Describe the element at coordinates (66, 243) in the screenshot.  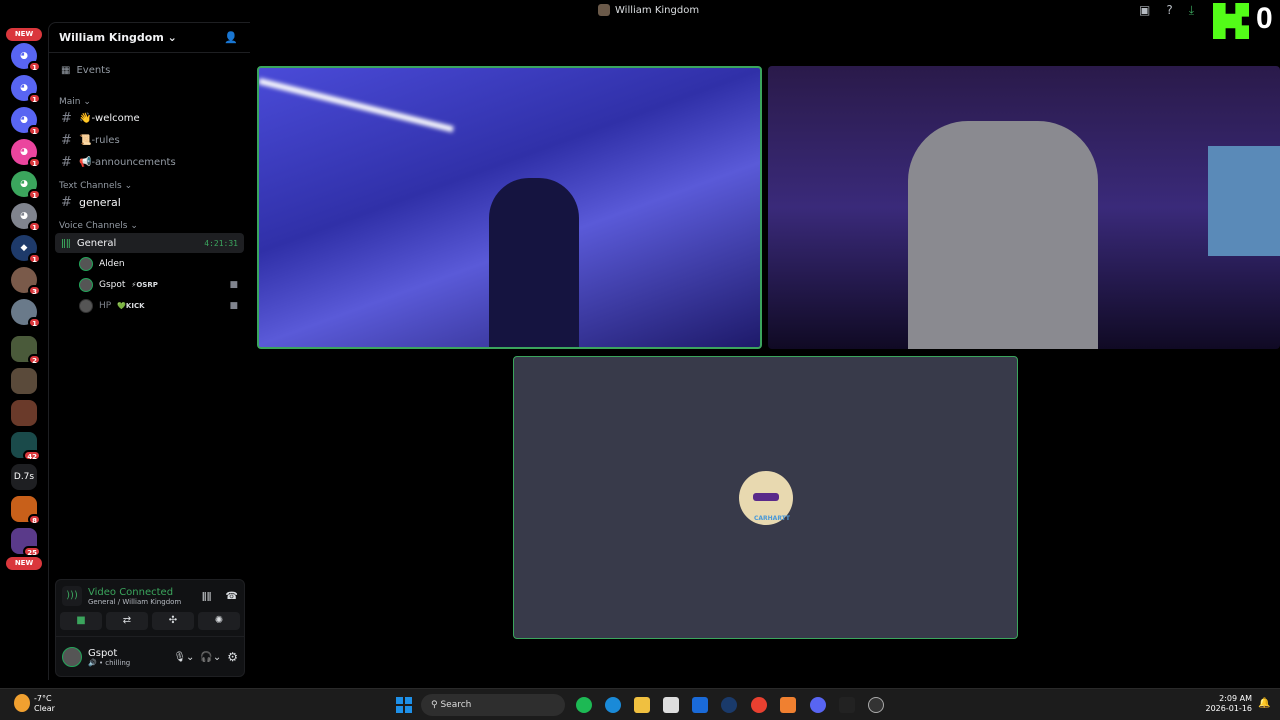
I see `voice-activity-icon: ǁǁ` at that location.